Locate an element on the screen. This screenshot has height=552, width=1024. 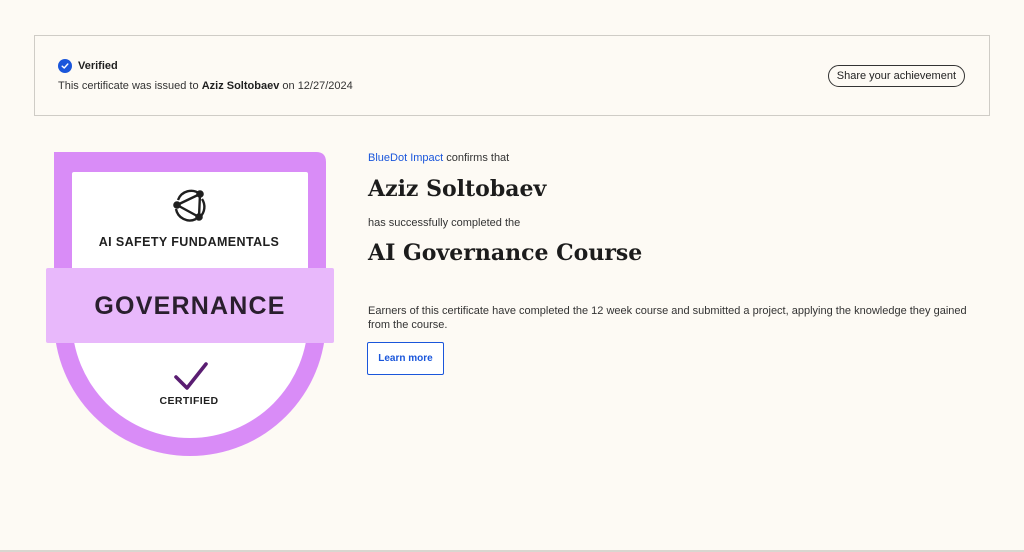
verified-status: Verified is located at coordinates (88, 66).